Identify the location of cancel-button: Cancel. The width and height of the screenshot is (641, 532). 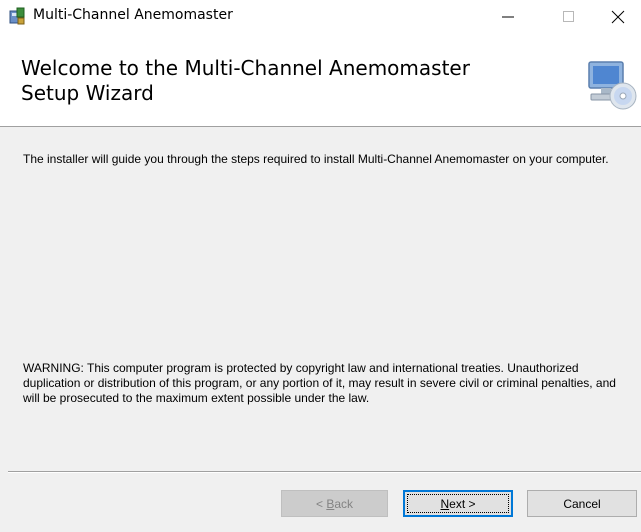
(582, 503).